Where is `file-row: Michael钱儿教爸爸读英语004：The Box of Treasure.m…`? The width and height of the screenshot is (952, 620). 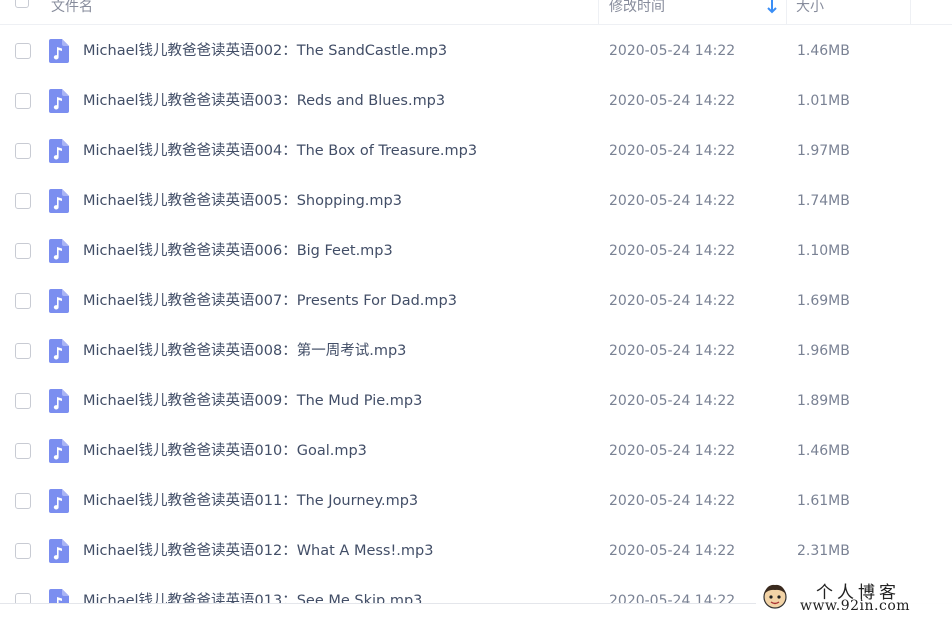
file-row: Michael钱儿教爸爸读英语004：The Box of Treasure.m… is located at coordinates (476, 151).